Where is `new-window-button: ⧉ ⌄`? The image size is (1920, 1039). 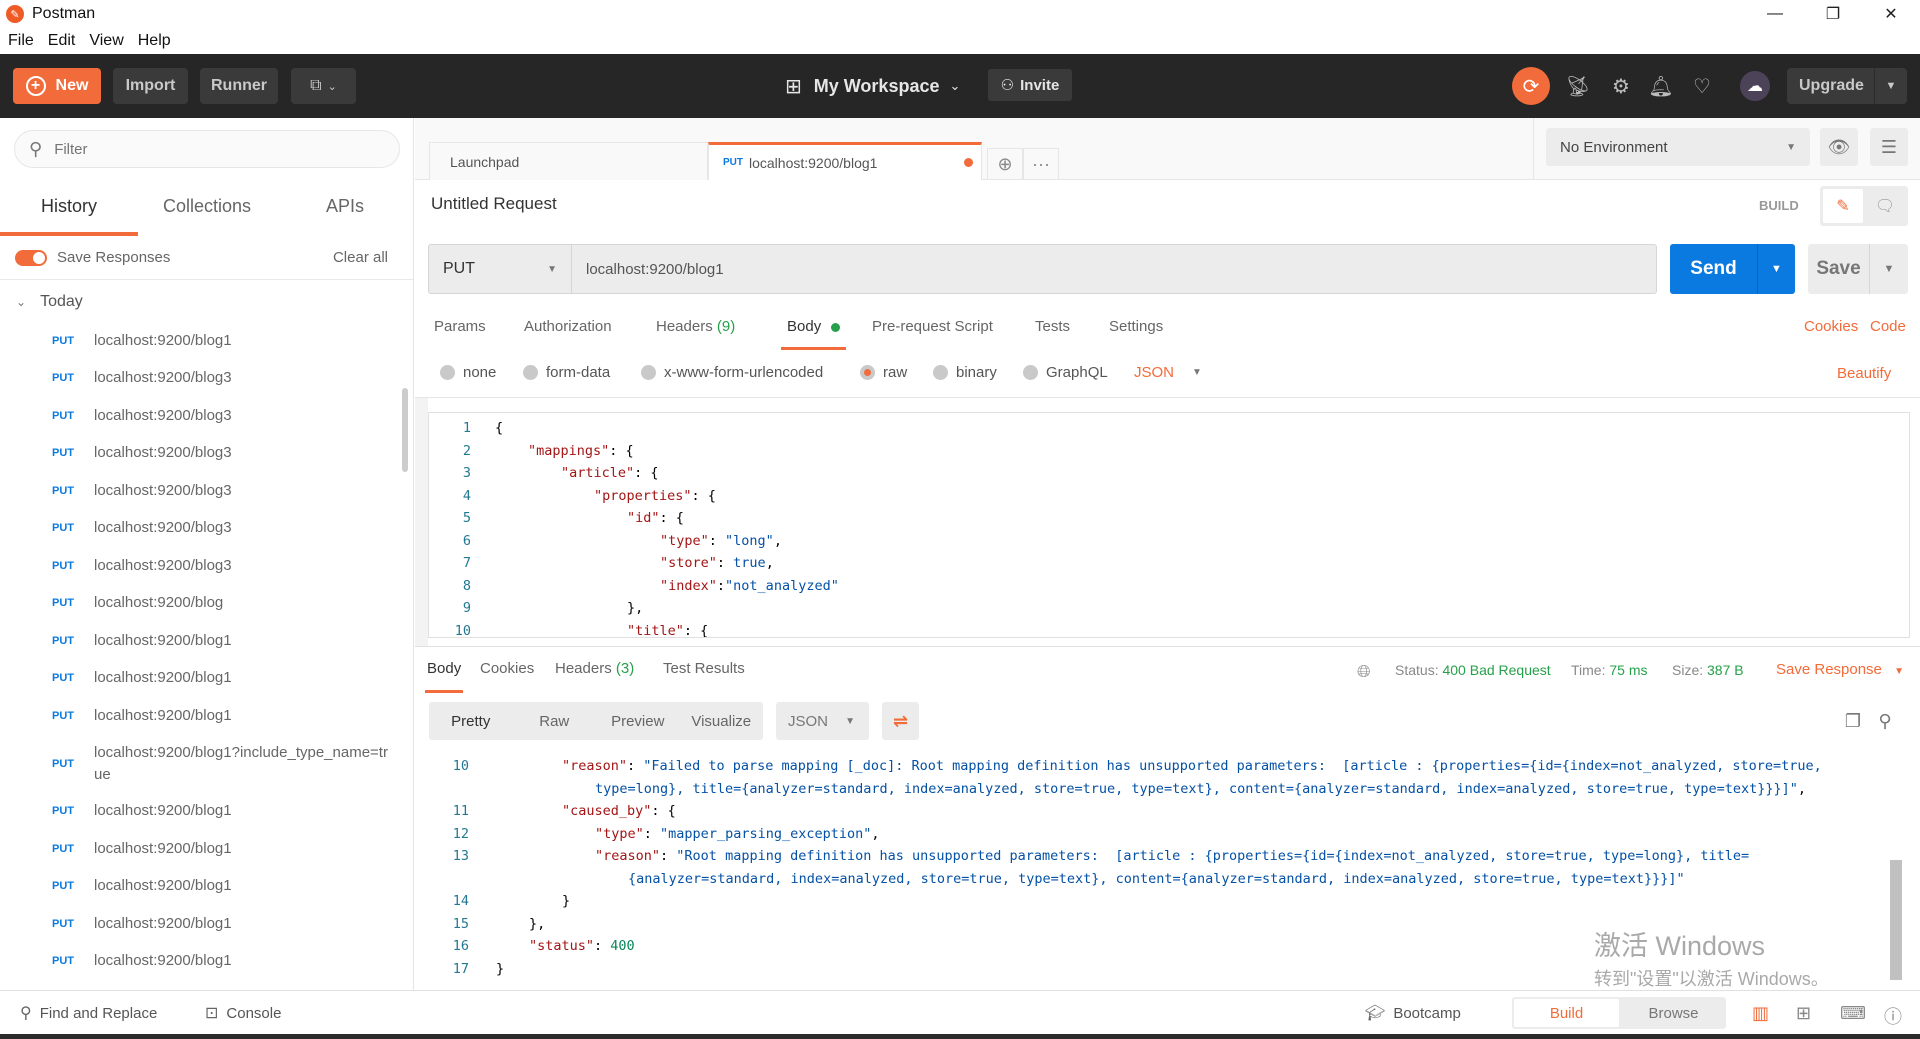
new-window-button: ⧉ ⌄ is located at coordinates (323, 86).